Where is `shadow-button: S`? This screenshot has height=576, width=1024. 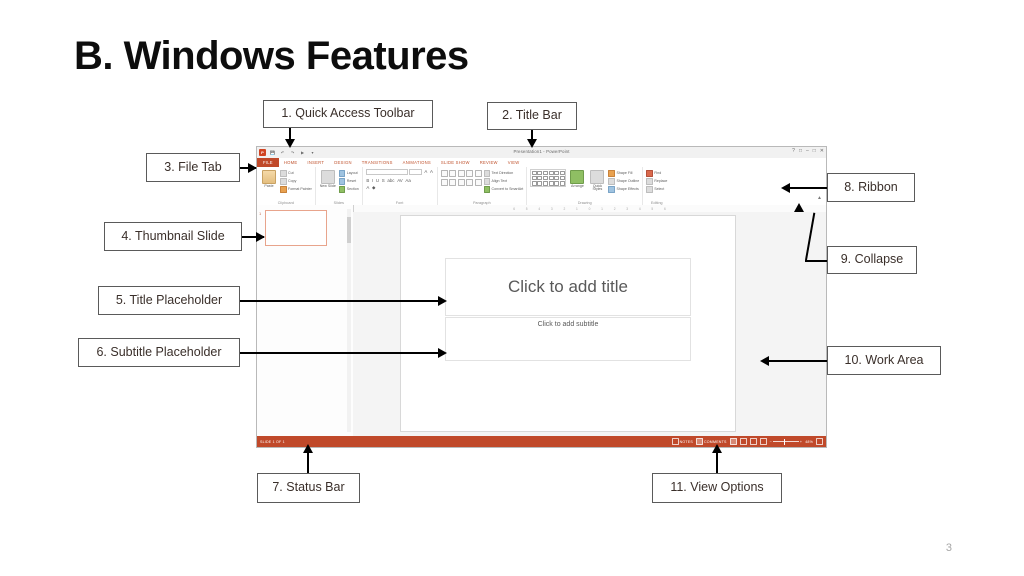
shadow-button: S is located at coordinates (383, 180).